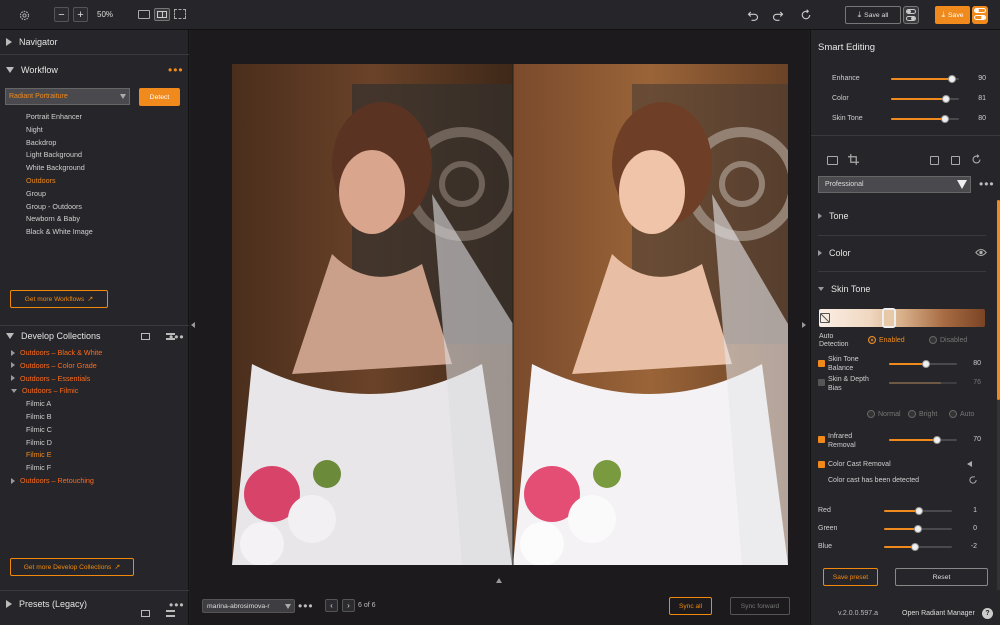 The image size is (1000, 625). Describe the element at coordinates (821, 382) in the screenshot. I see `skin-depth-bias-checkbox` at that location.